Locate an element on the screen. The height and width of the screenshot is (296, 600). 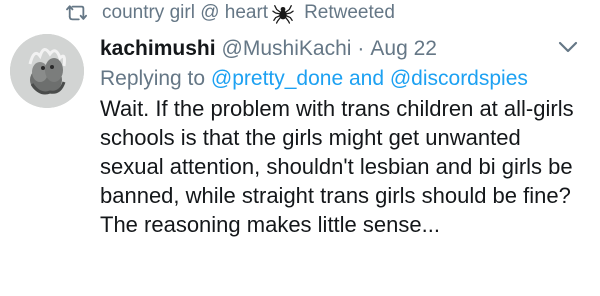
display-name: kachimushi is located at coordinates (158, 49).